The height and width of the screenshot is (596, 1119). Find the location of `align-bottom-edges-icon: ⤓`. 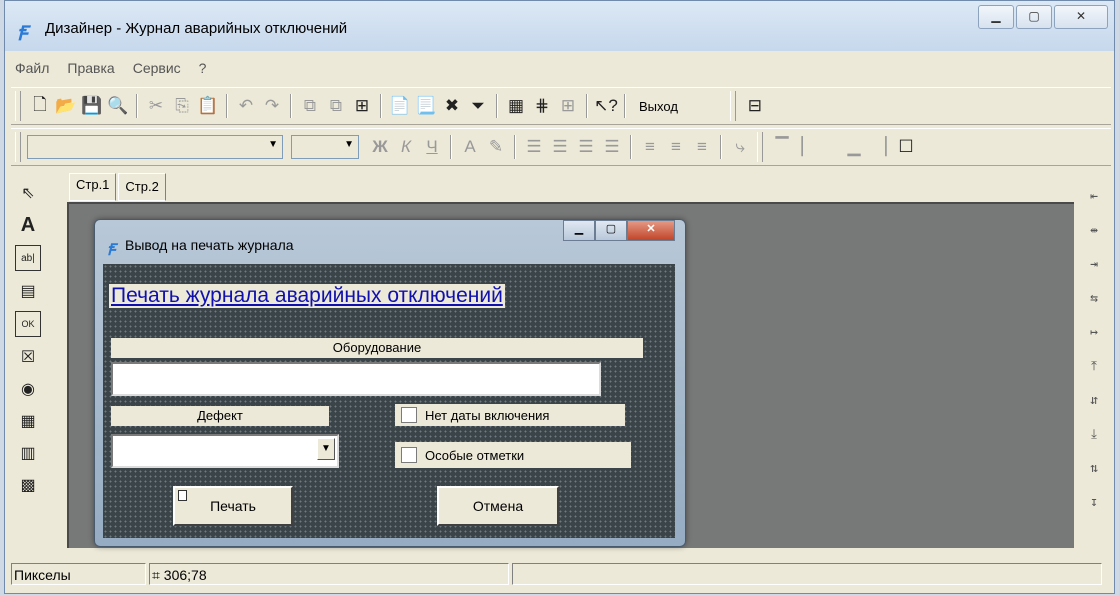

align-bottom-edges-icon: ⤓ is located at coordinates (1094, 434).